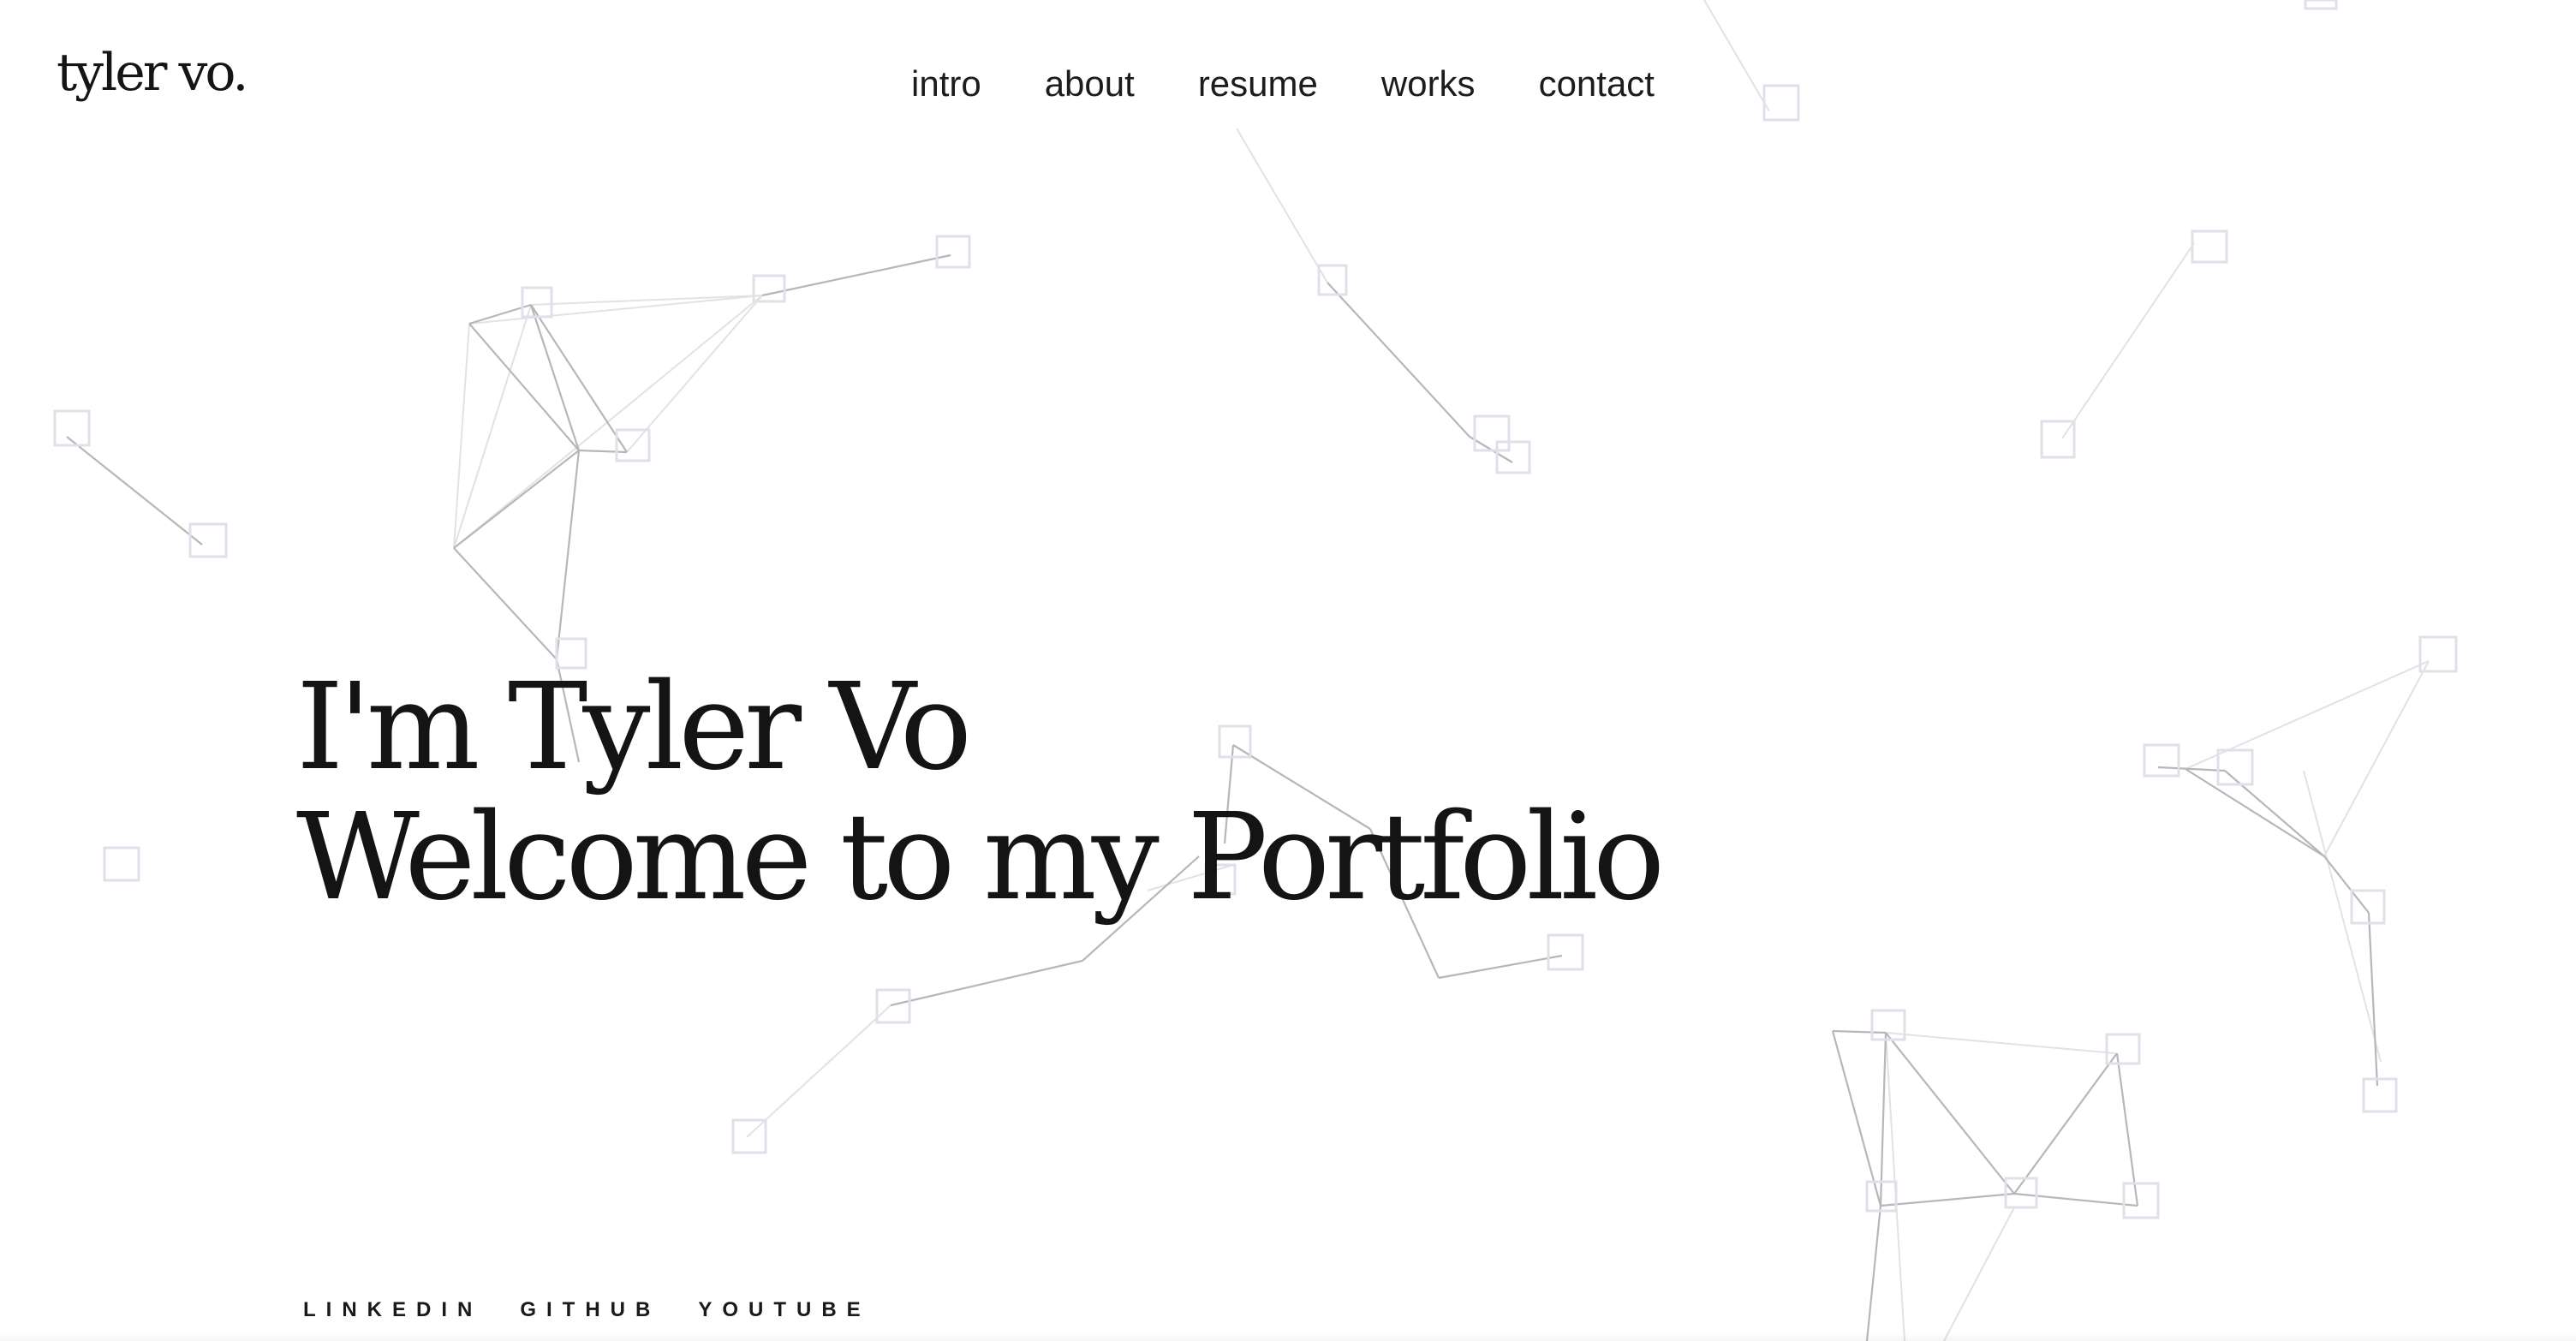 The image size is (2576, 1341). I want to click on linkedin-link: LINKEDIN, so click(392, 1310).